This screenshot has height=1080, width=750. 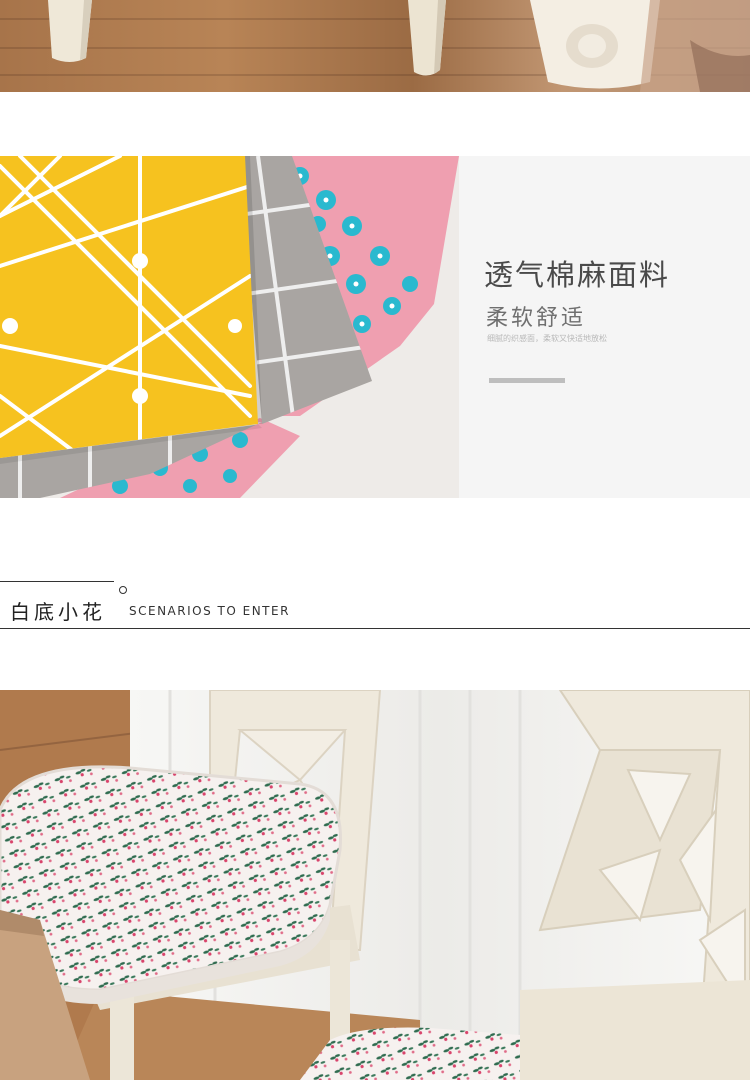 I want to click on heading-circle-icon, so click(x=123, y=590).